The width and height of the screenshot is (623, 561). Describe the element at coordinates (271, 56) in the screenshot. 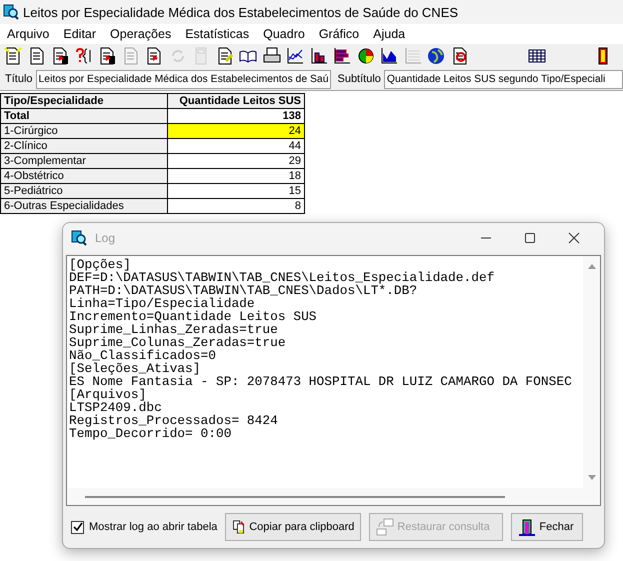

I see `printer-icon` at that location.